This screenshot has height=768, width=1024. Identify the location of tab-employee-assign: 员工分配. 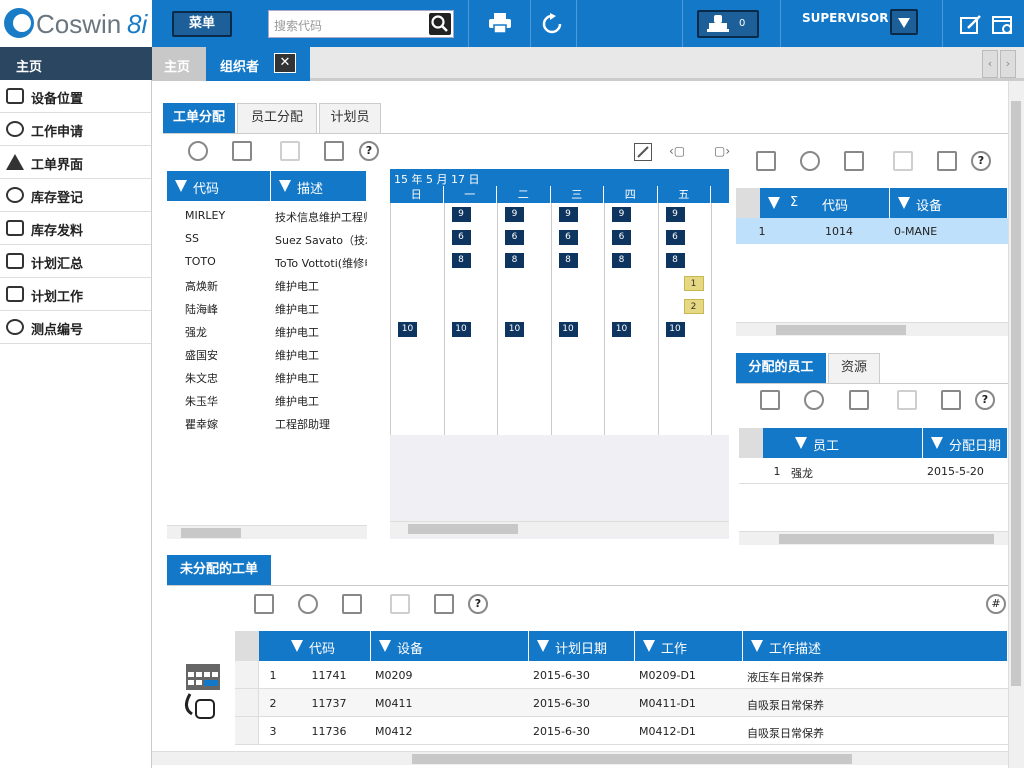
(277, 118).